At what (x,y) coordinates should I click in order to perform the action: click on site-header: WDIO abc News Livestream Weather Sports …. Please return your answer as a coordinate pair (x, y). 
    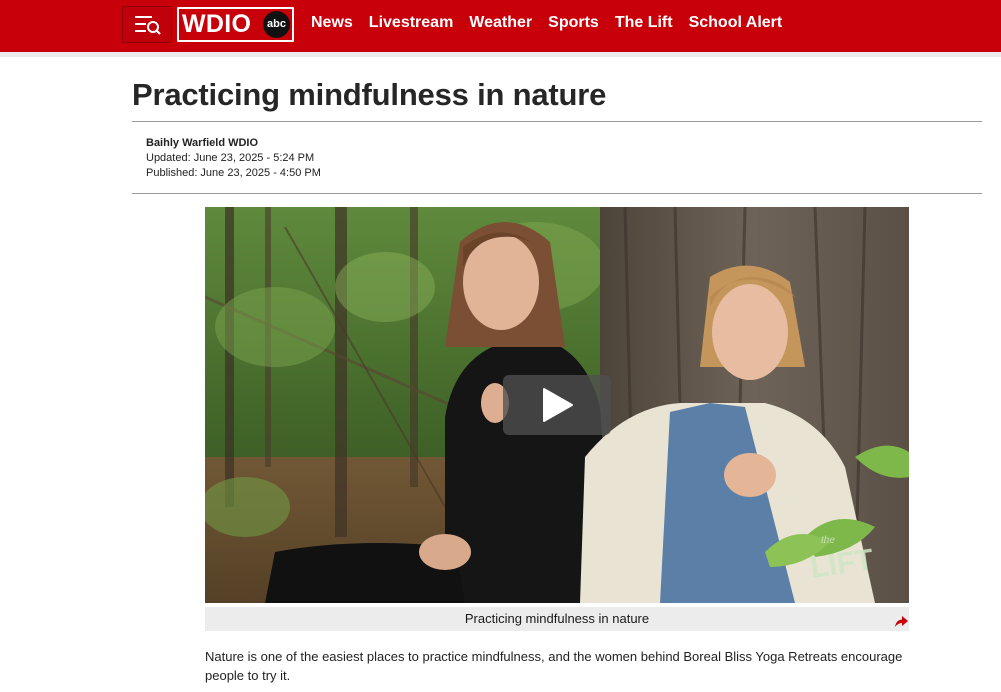
    Looking at the image, I should click on (500, 26).